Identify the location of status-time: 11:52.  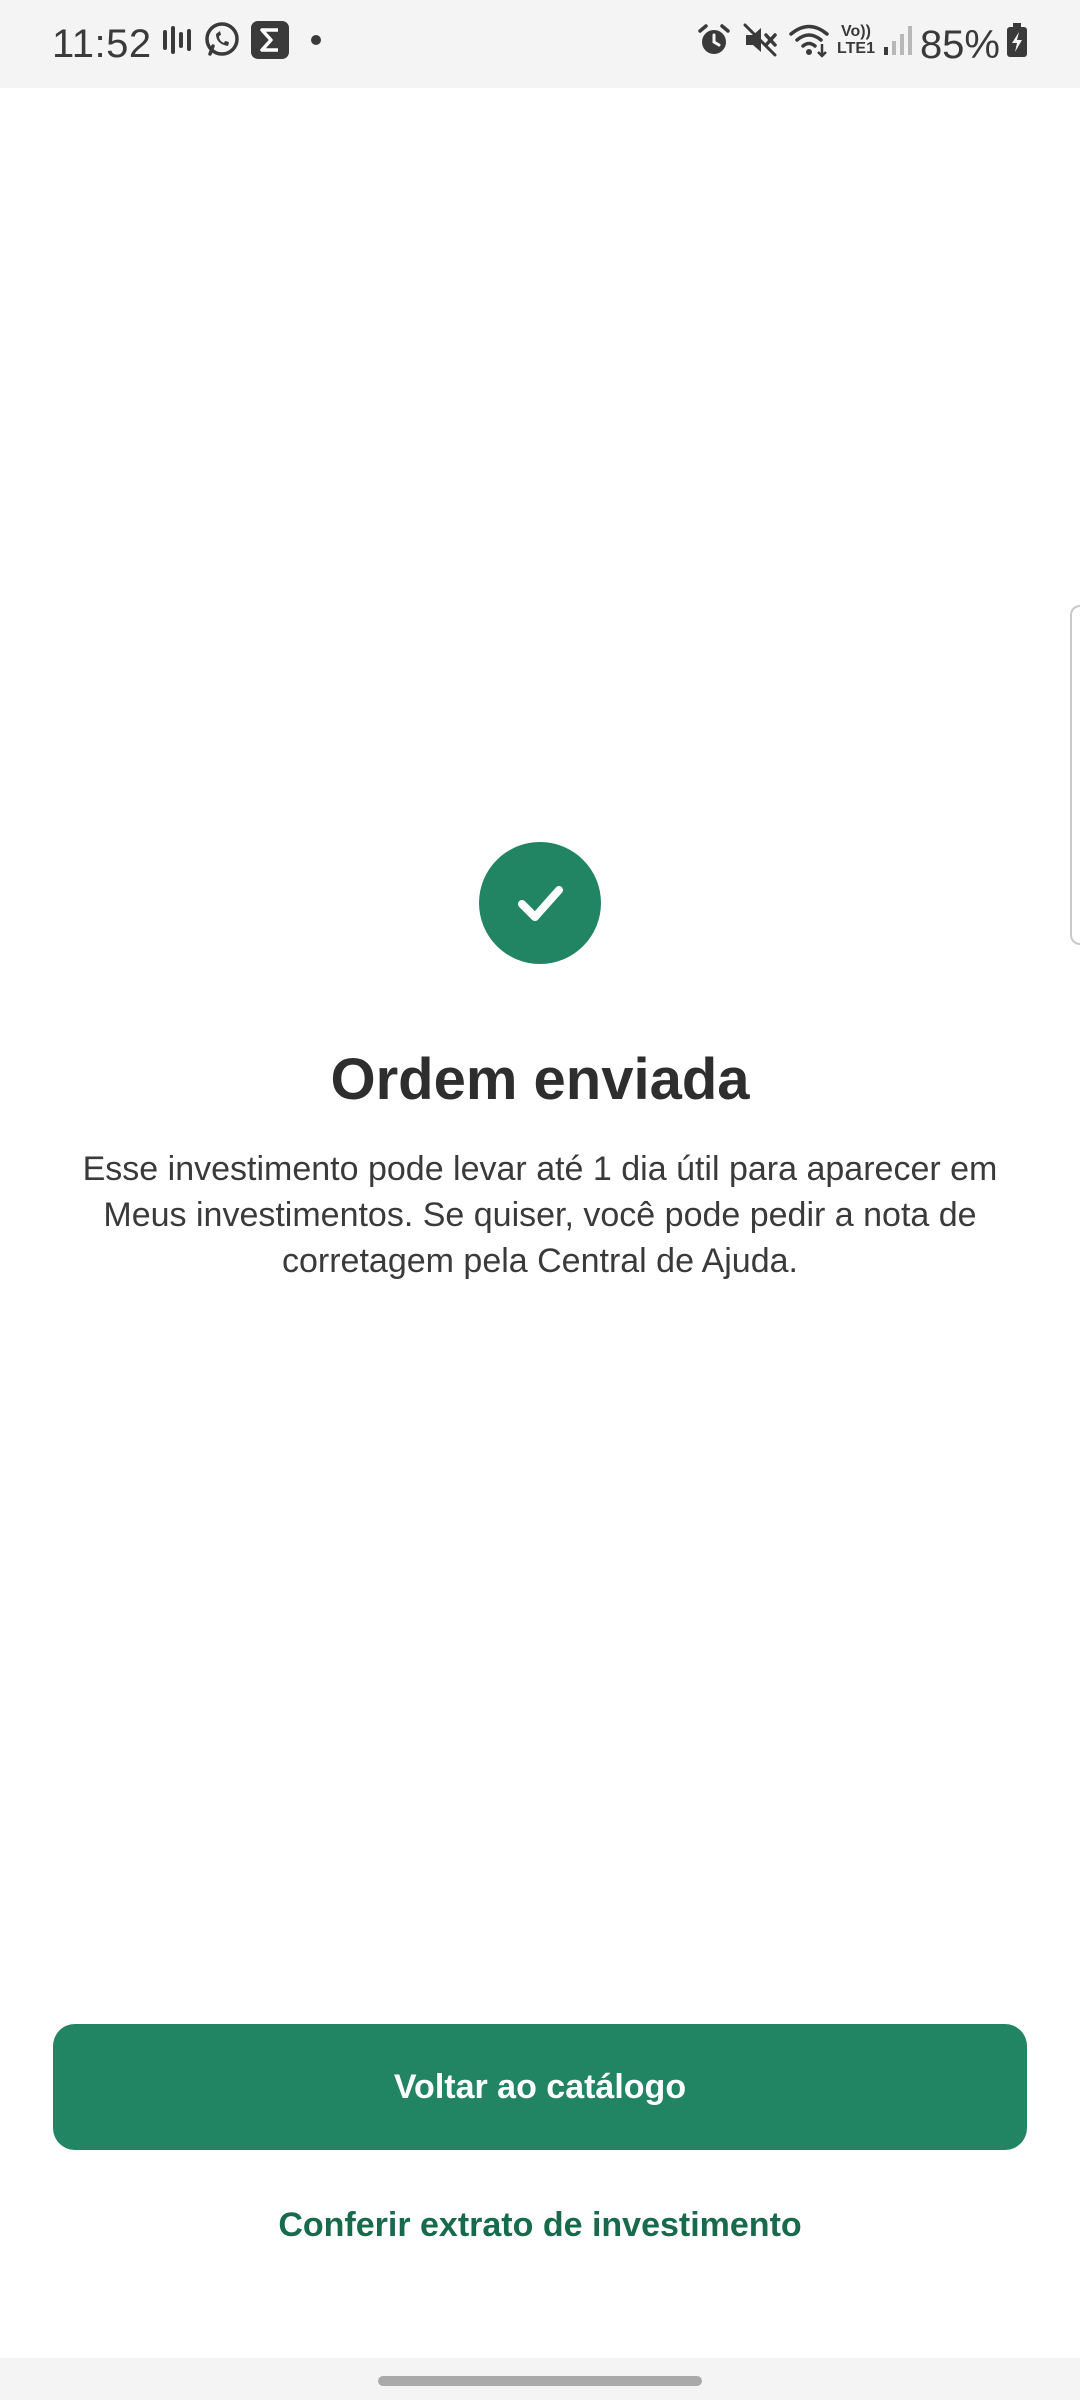
(102, 44).